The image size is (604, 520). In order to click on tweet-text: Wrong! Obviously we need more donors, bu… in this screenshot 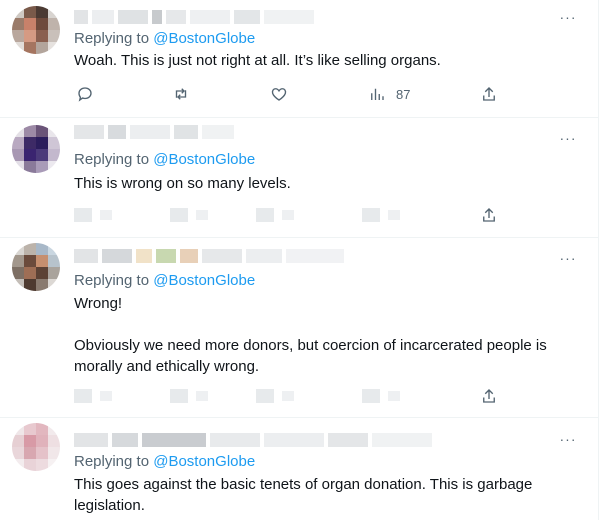, I will do `click(323, 335)`.